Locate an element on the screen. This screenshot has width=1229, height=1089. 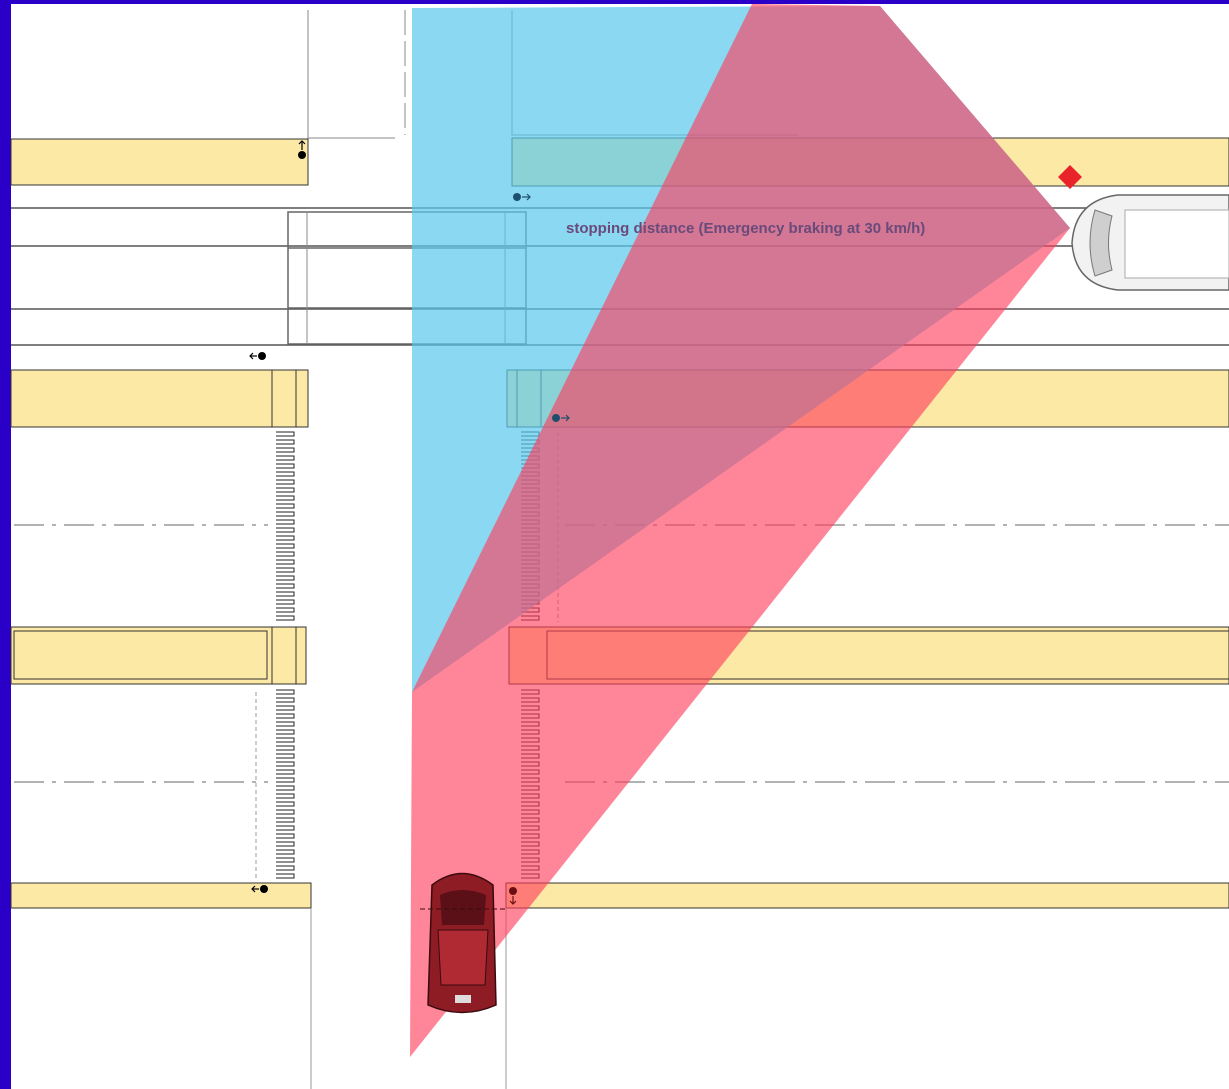
white-van-icon is located at coordinates (1150, 242).